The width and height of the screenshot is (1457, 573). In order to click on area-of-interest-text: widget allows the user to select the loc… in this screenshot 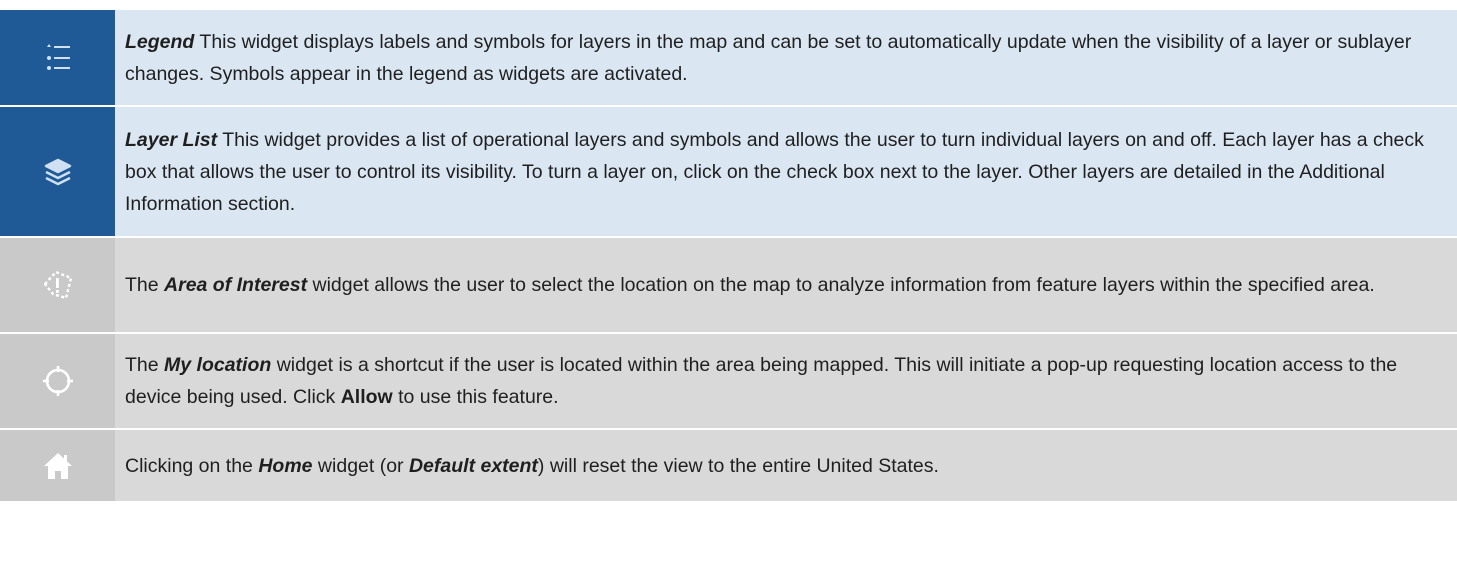, I will do `click(841, 285)`.